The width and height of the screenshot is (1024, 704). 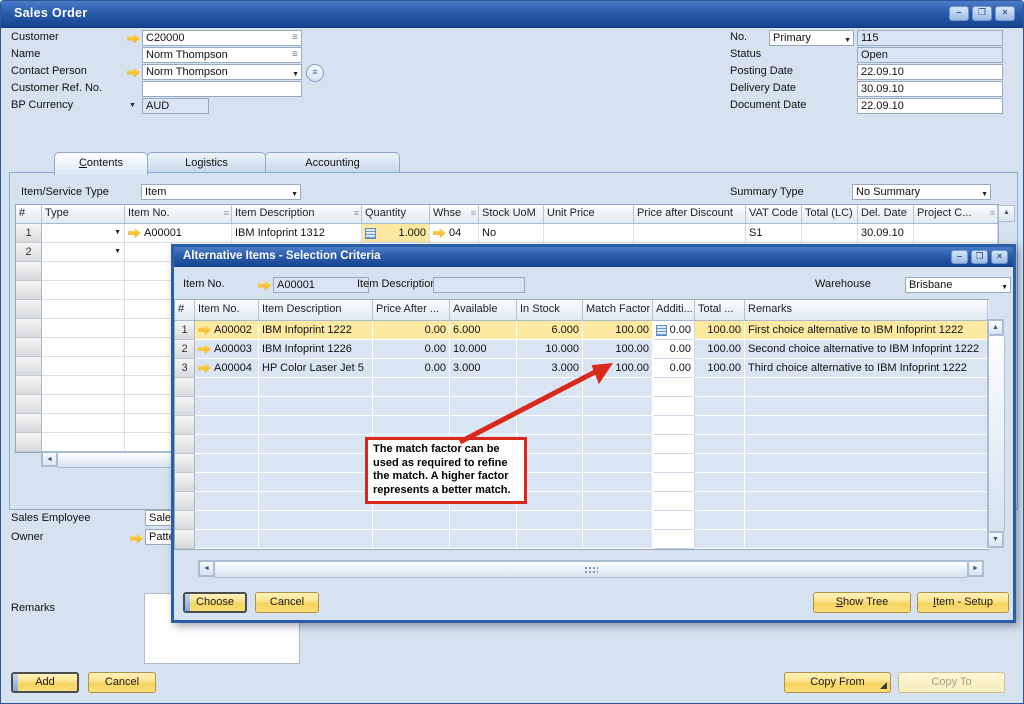 I want to click on item-no-cell: A00004, so click(x=227, y=368).